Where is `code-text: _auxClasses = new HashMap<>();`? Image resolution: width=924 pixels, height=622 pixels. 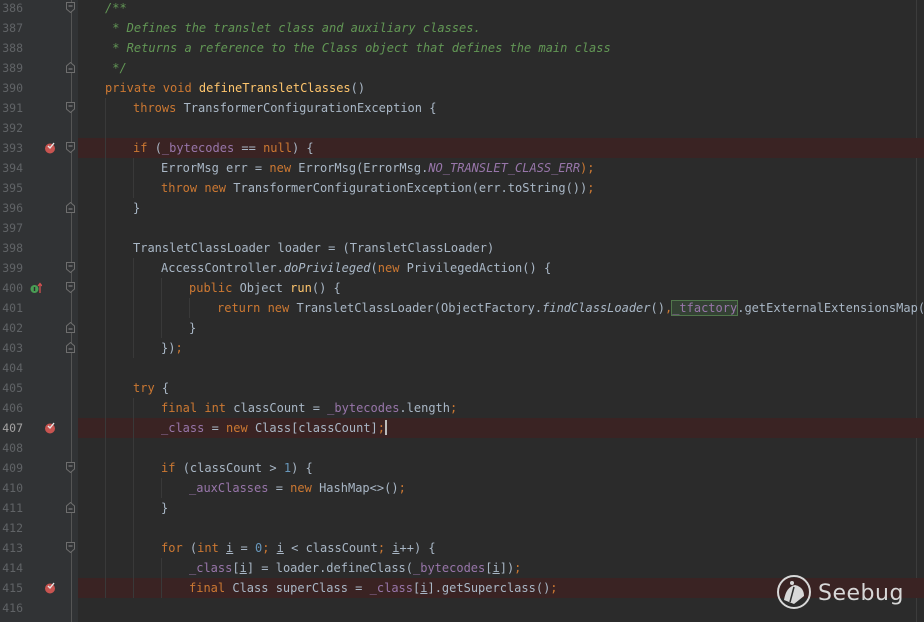 code-text: _auxClasses = new HashMap<>(); is located at coordinates (297, 488).